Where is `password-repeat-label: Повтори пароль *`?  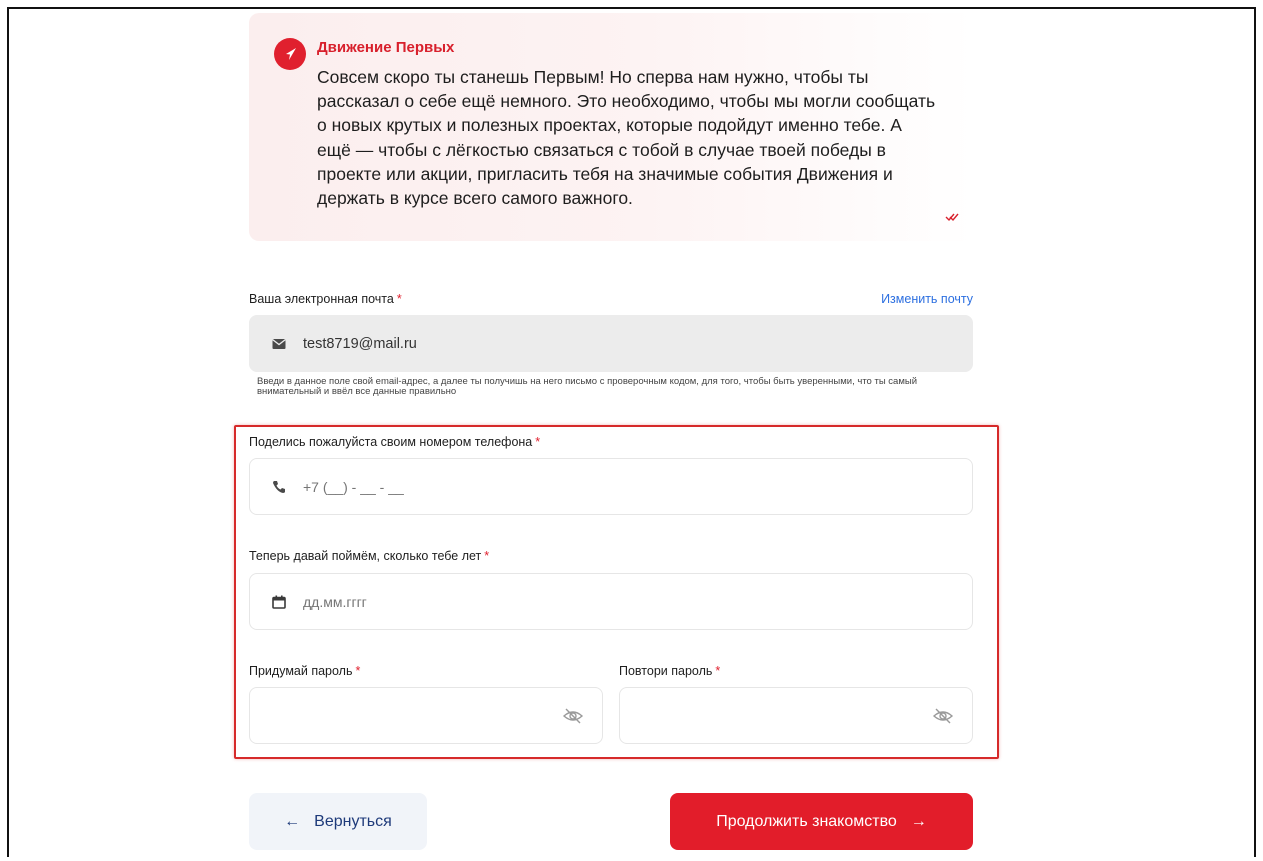
password-repeat-label: Повтори пароль * is located at coordinates (670, 671).